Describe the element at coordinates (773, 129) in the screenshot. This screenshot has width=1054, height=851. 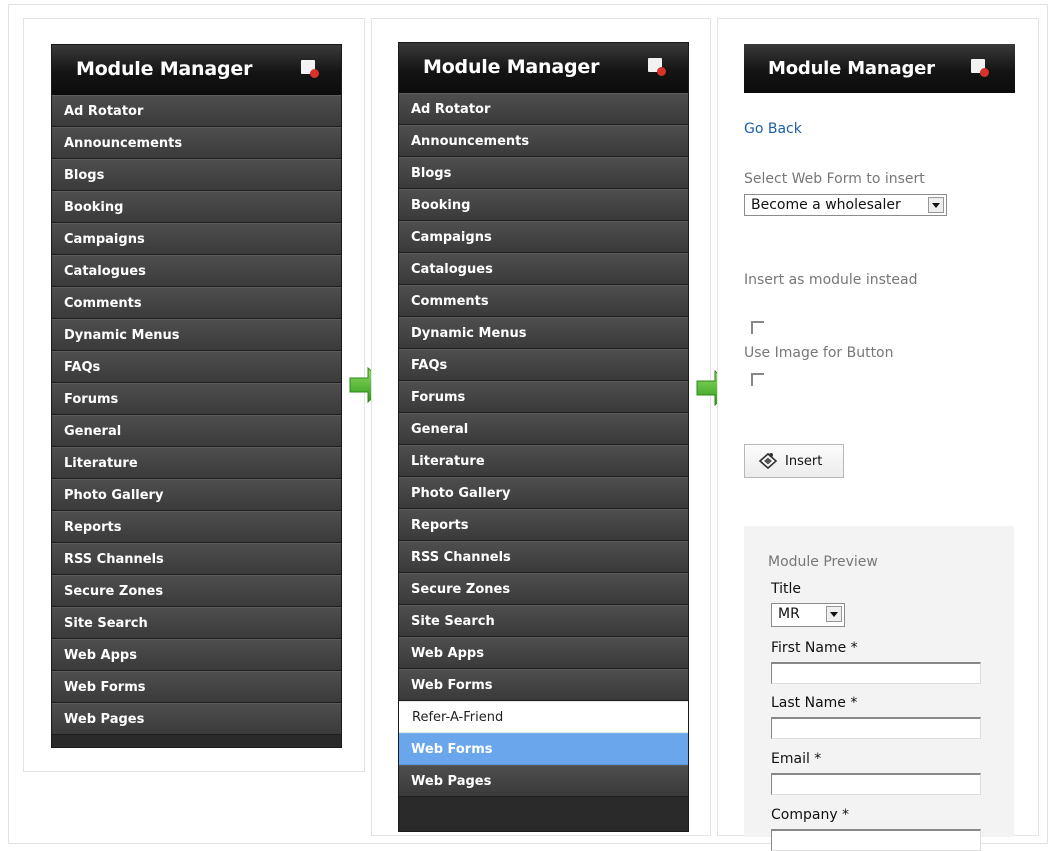
I see `go-back-link: Go Back` at that location.